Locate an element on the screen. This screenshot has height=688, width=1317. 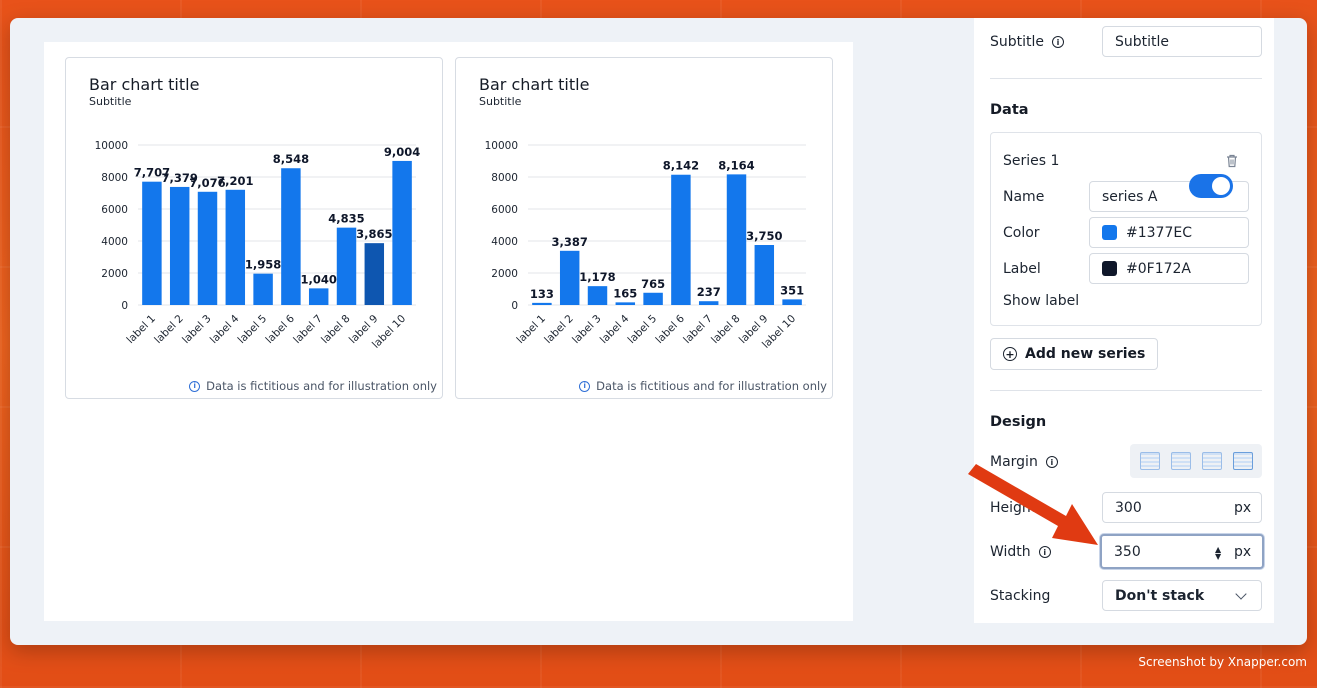
width-unit: px is located at coordinates (1243, 552).